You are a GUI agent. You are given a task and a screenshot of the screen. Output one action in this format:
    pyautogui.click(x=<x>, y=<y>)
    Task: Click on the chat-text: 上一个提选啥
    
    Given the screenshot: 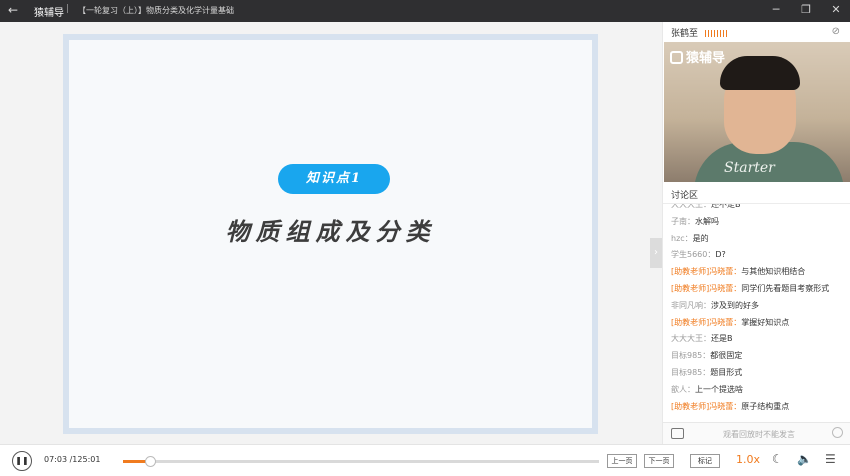 What is the action you would take?
    pyautogui.click(x=719, y=389)
    